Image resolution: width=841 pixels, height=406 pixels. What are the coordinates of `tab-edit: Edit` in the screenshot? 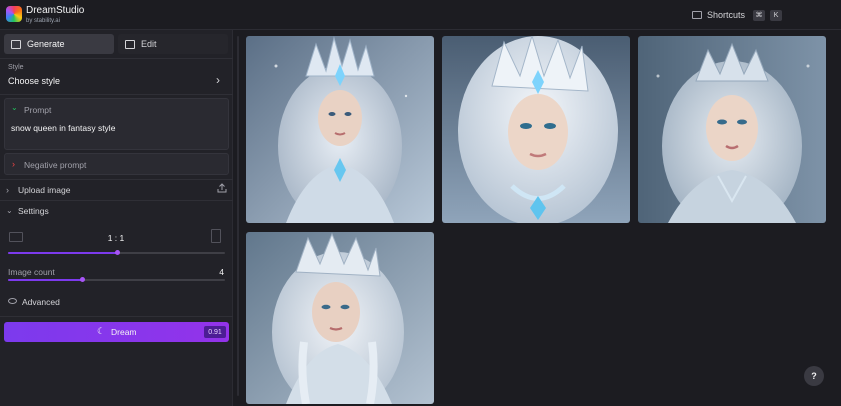 It's located at (173, 44).